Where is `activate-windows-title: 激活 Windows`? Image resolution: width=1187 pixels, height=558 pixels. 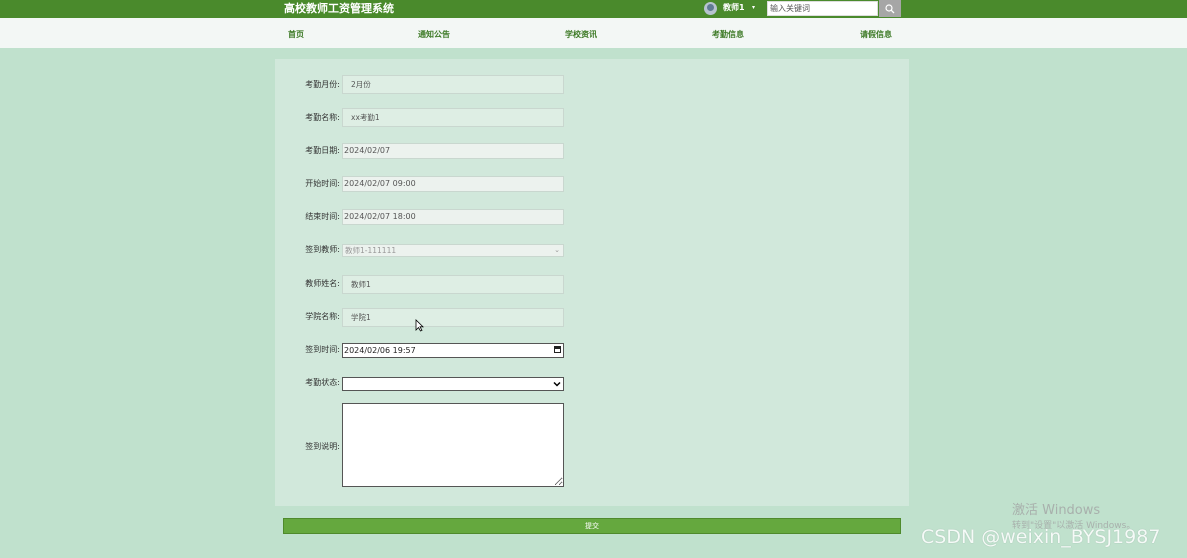
activate-windows-title: 激活 Windows is located at coordinates (1056, 510).